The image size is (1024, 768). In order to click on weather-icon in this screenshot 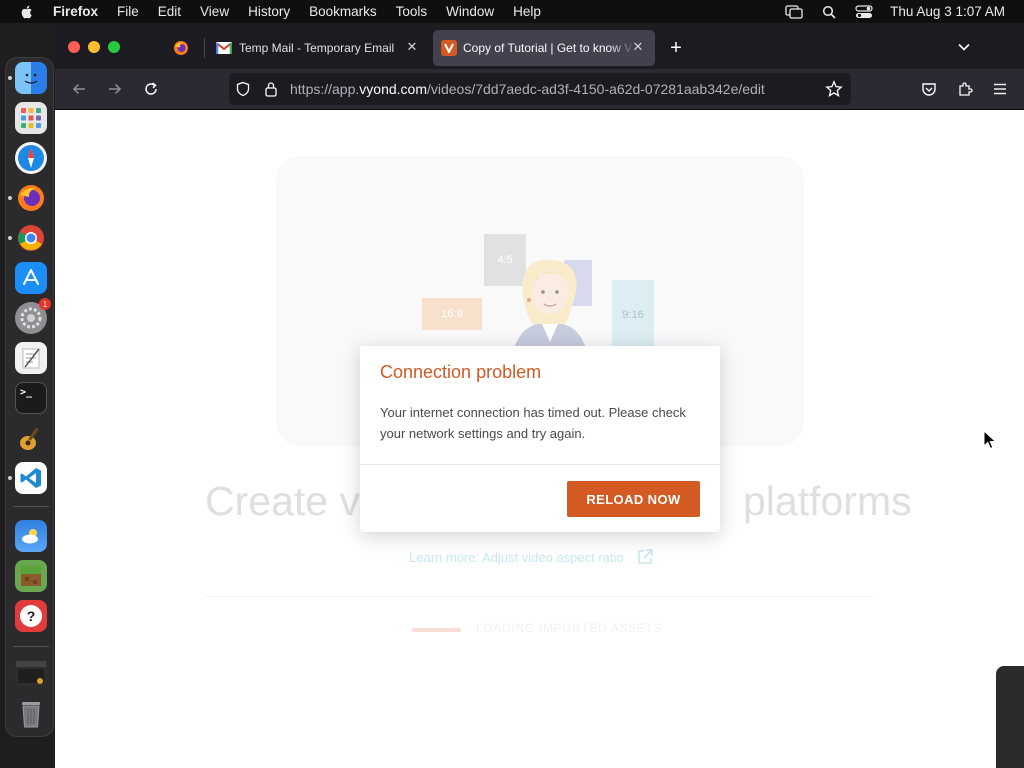, I will do `click(31, 536)`.